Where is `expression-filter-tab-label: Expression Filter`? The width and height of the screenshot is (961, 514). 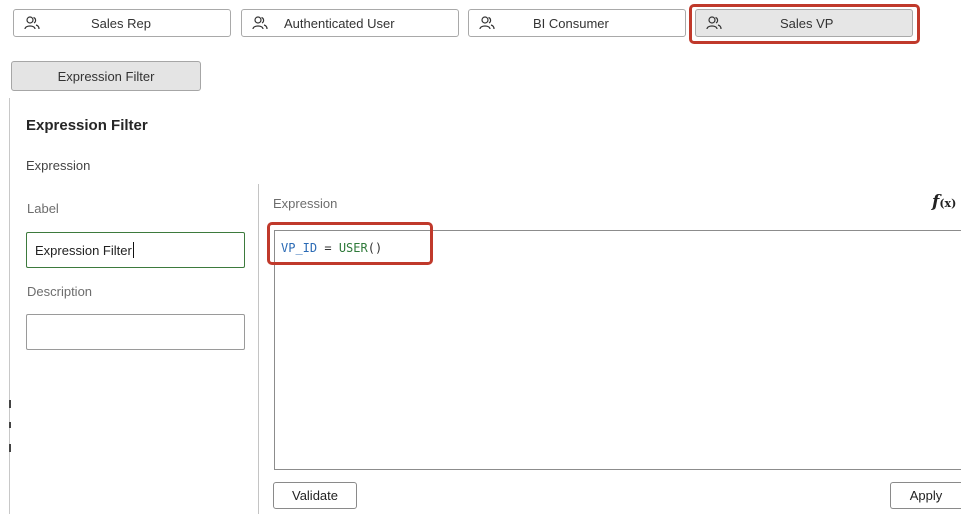
expression-filter-tab-label: Expression Filter is located at coordinates (106, 76).